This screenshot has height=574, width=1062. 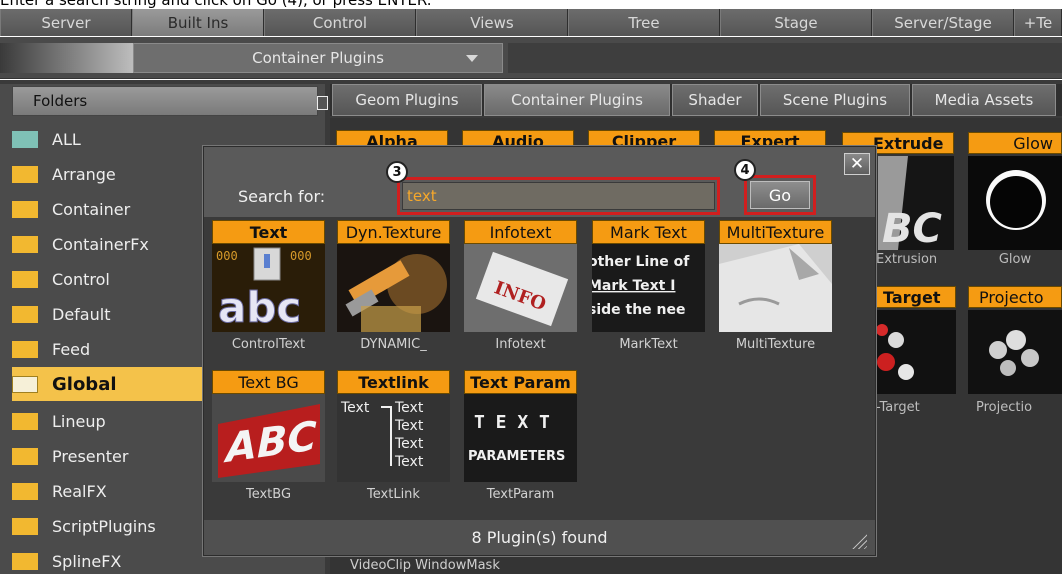 I want to click on plugin-glow-button: Glow, so click(x=1015, y=143).